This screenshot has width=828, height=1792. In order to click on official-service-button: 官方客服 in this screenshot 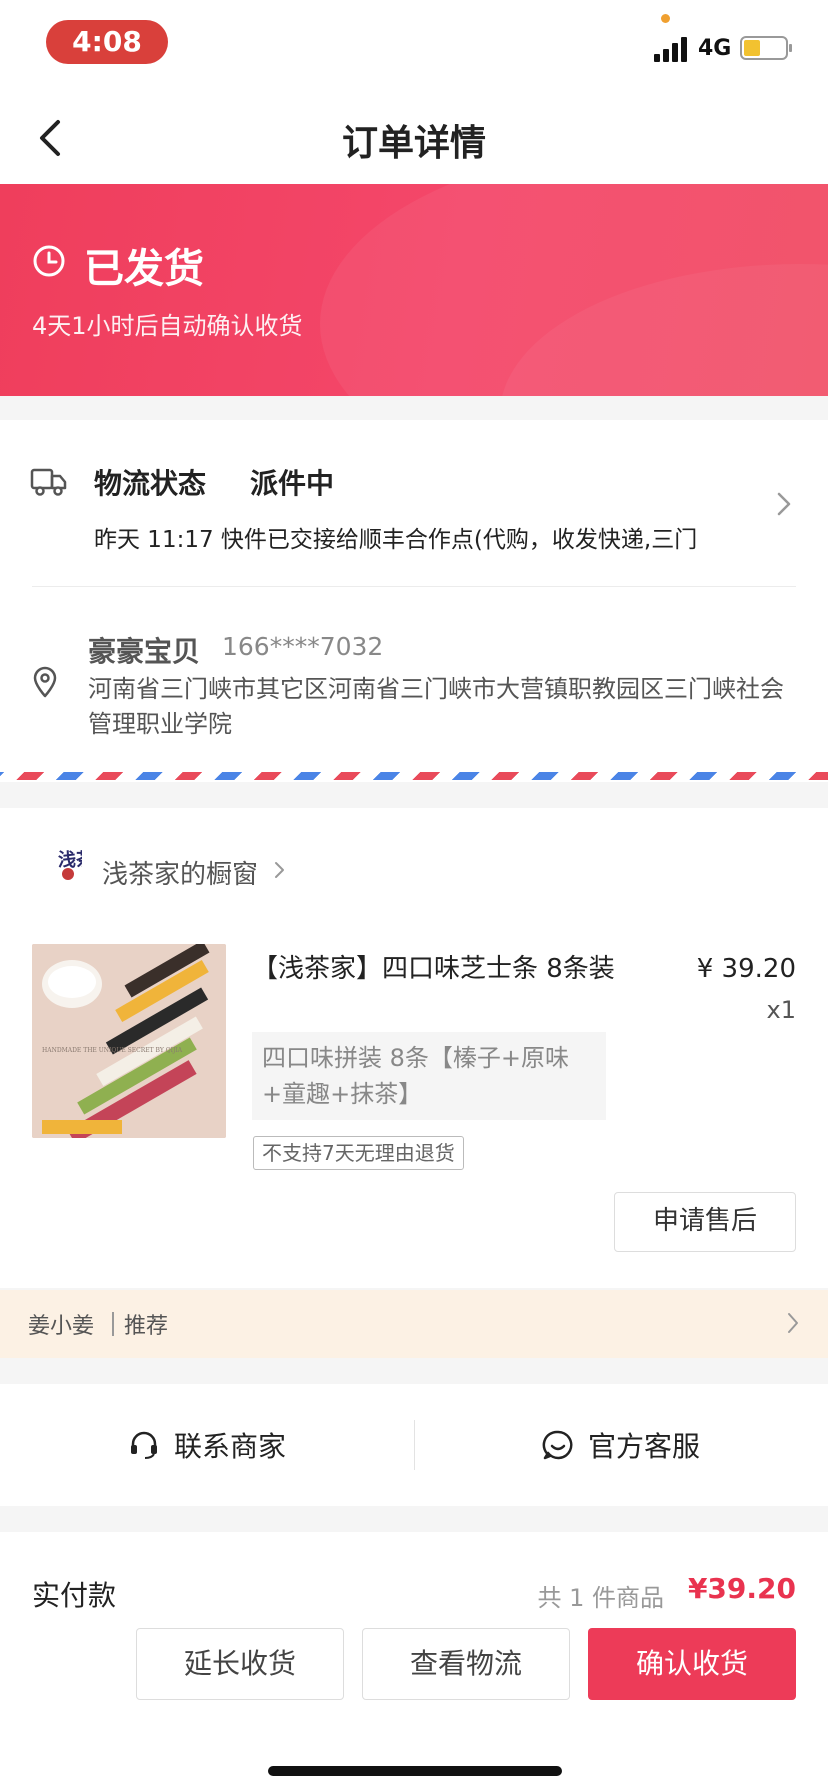, I will do `click(621, 1445)`.